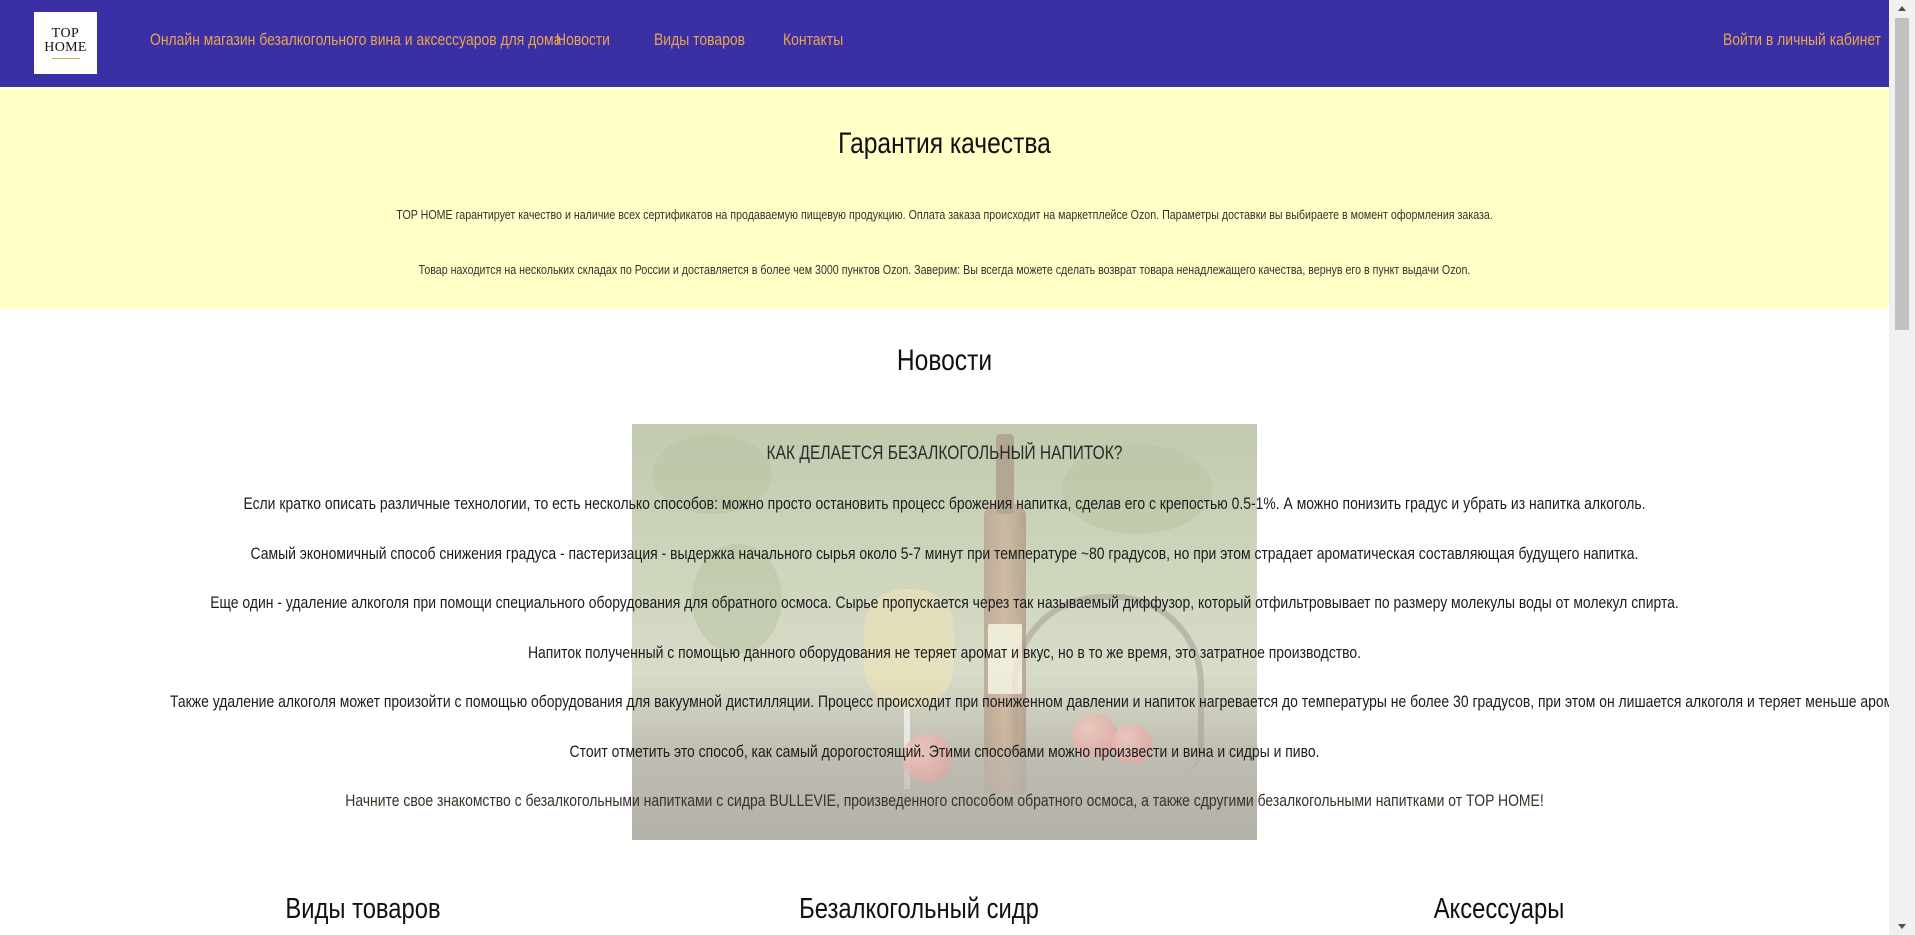 The width and height of the screenshot is (1915, 935). Describe the element at coordinates (1499, 909) in the screenshot. I see `category-title-accessories: Аксессуары` at that location.